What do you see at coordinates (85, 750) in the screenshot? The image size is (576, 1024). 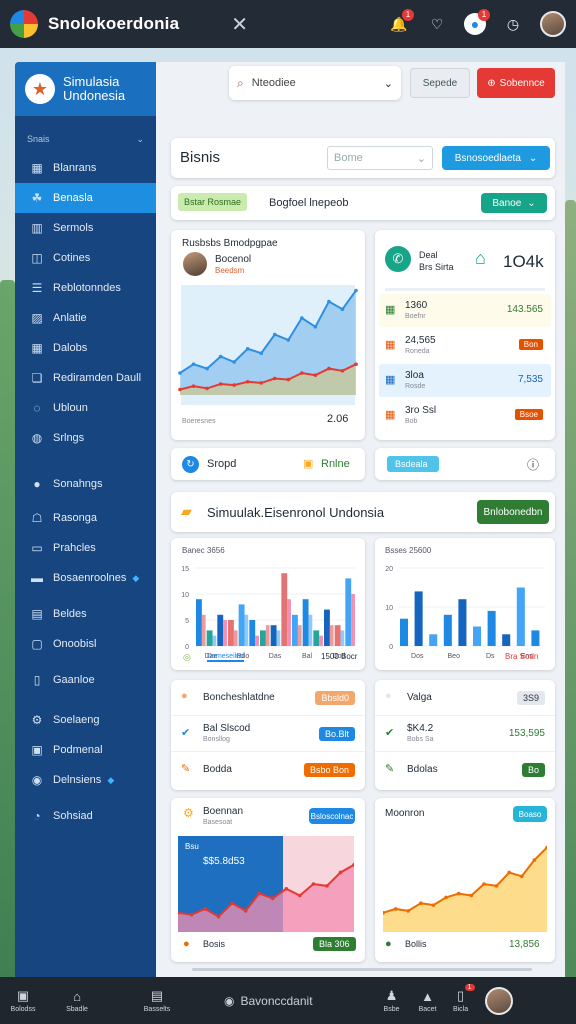 I see `sidebar-item-podmenal: ▣ Podmenal` at bounding box center [85, 750].